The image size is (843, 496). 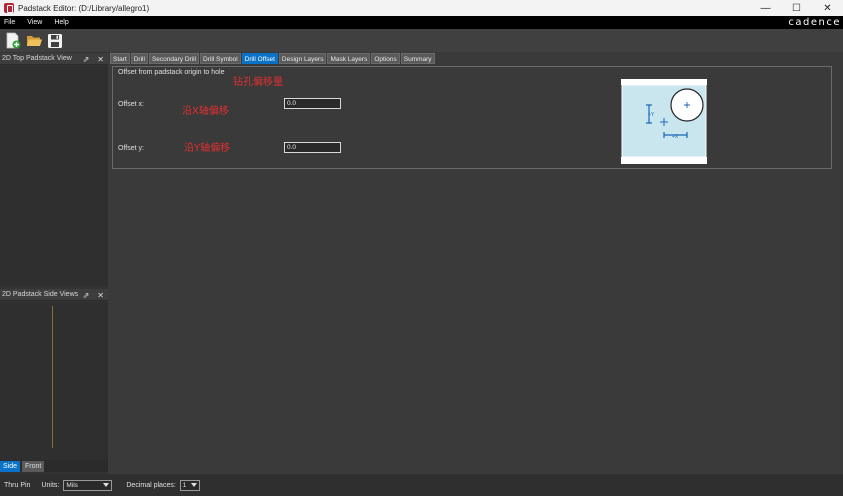 I want to click on side-view-panel-tools: ⇗ ✕, so click(x=89, y=295).